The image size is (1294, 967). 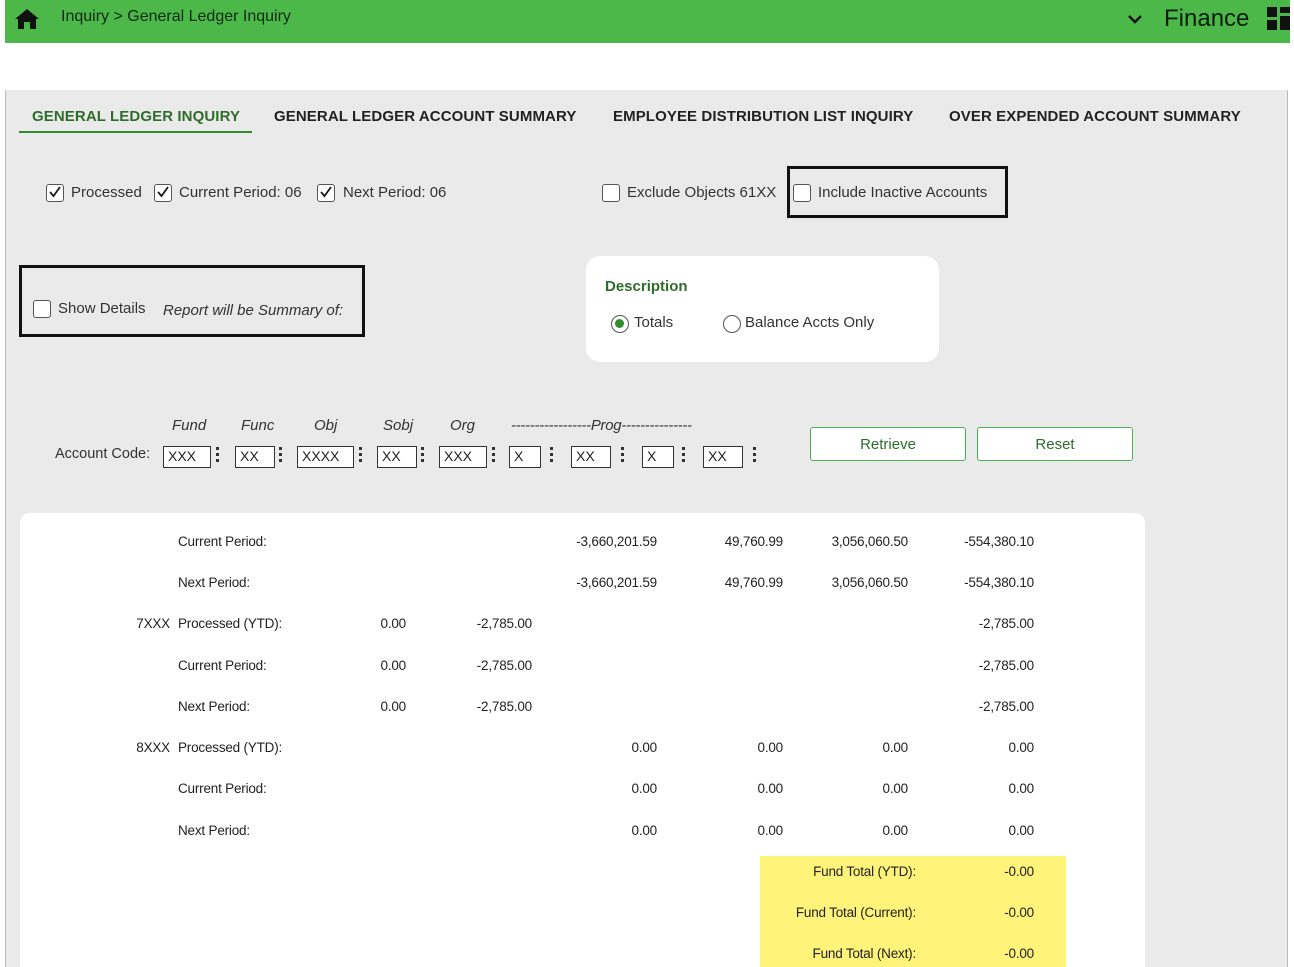 What do you see at coordinates (1095, 116) in the screenshot?
I see `tab-over-expended-account-summary: OVER EXPENDED ACCOUNT SUMMARY` at bounding box center [1095, 116].